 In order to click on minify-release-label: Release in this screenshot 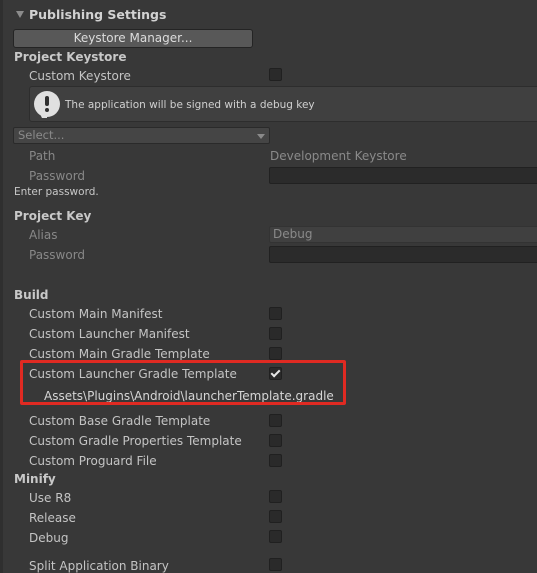, I will do `click(52, 518)`.